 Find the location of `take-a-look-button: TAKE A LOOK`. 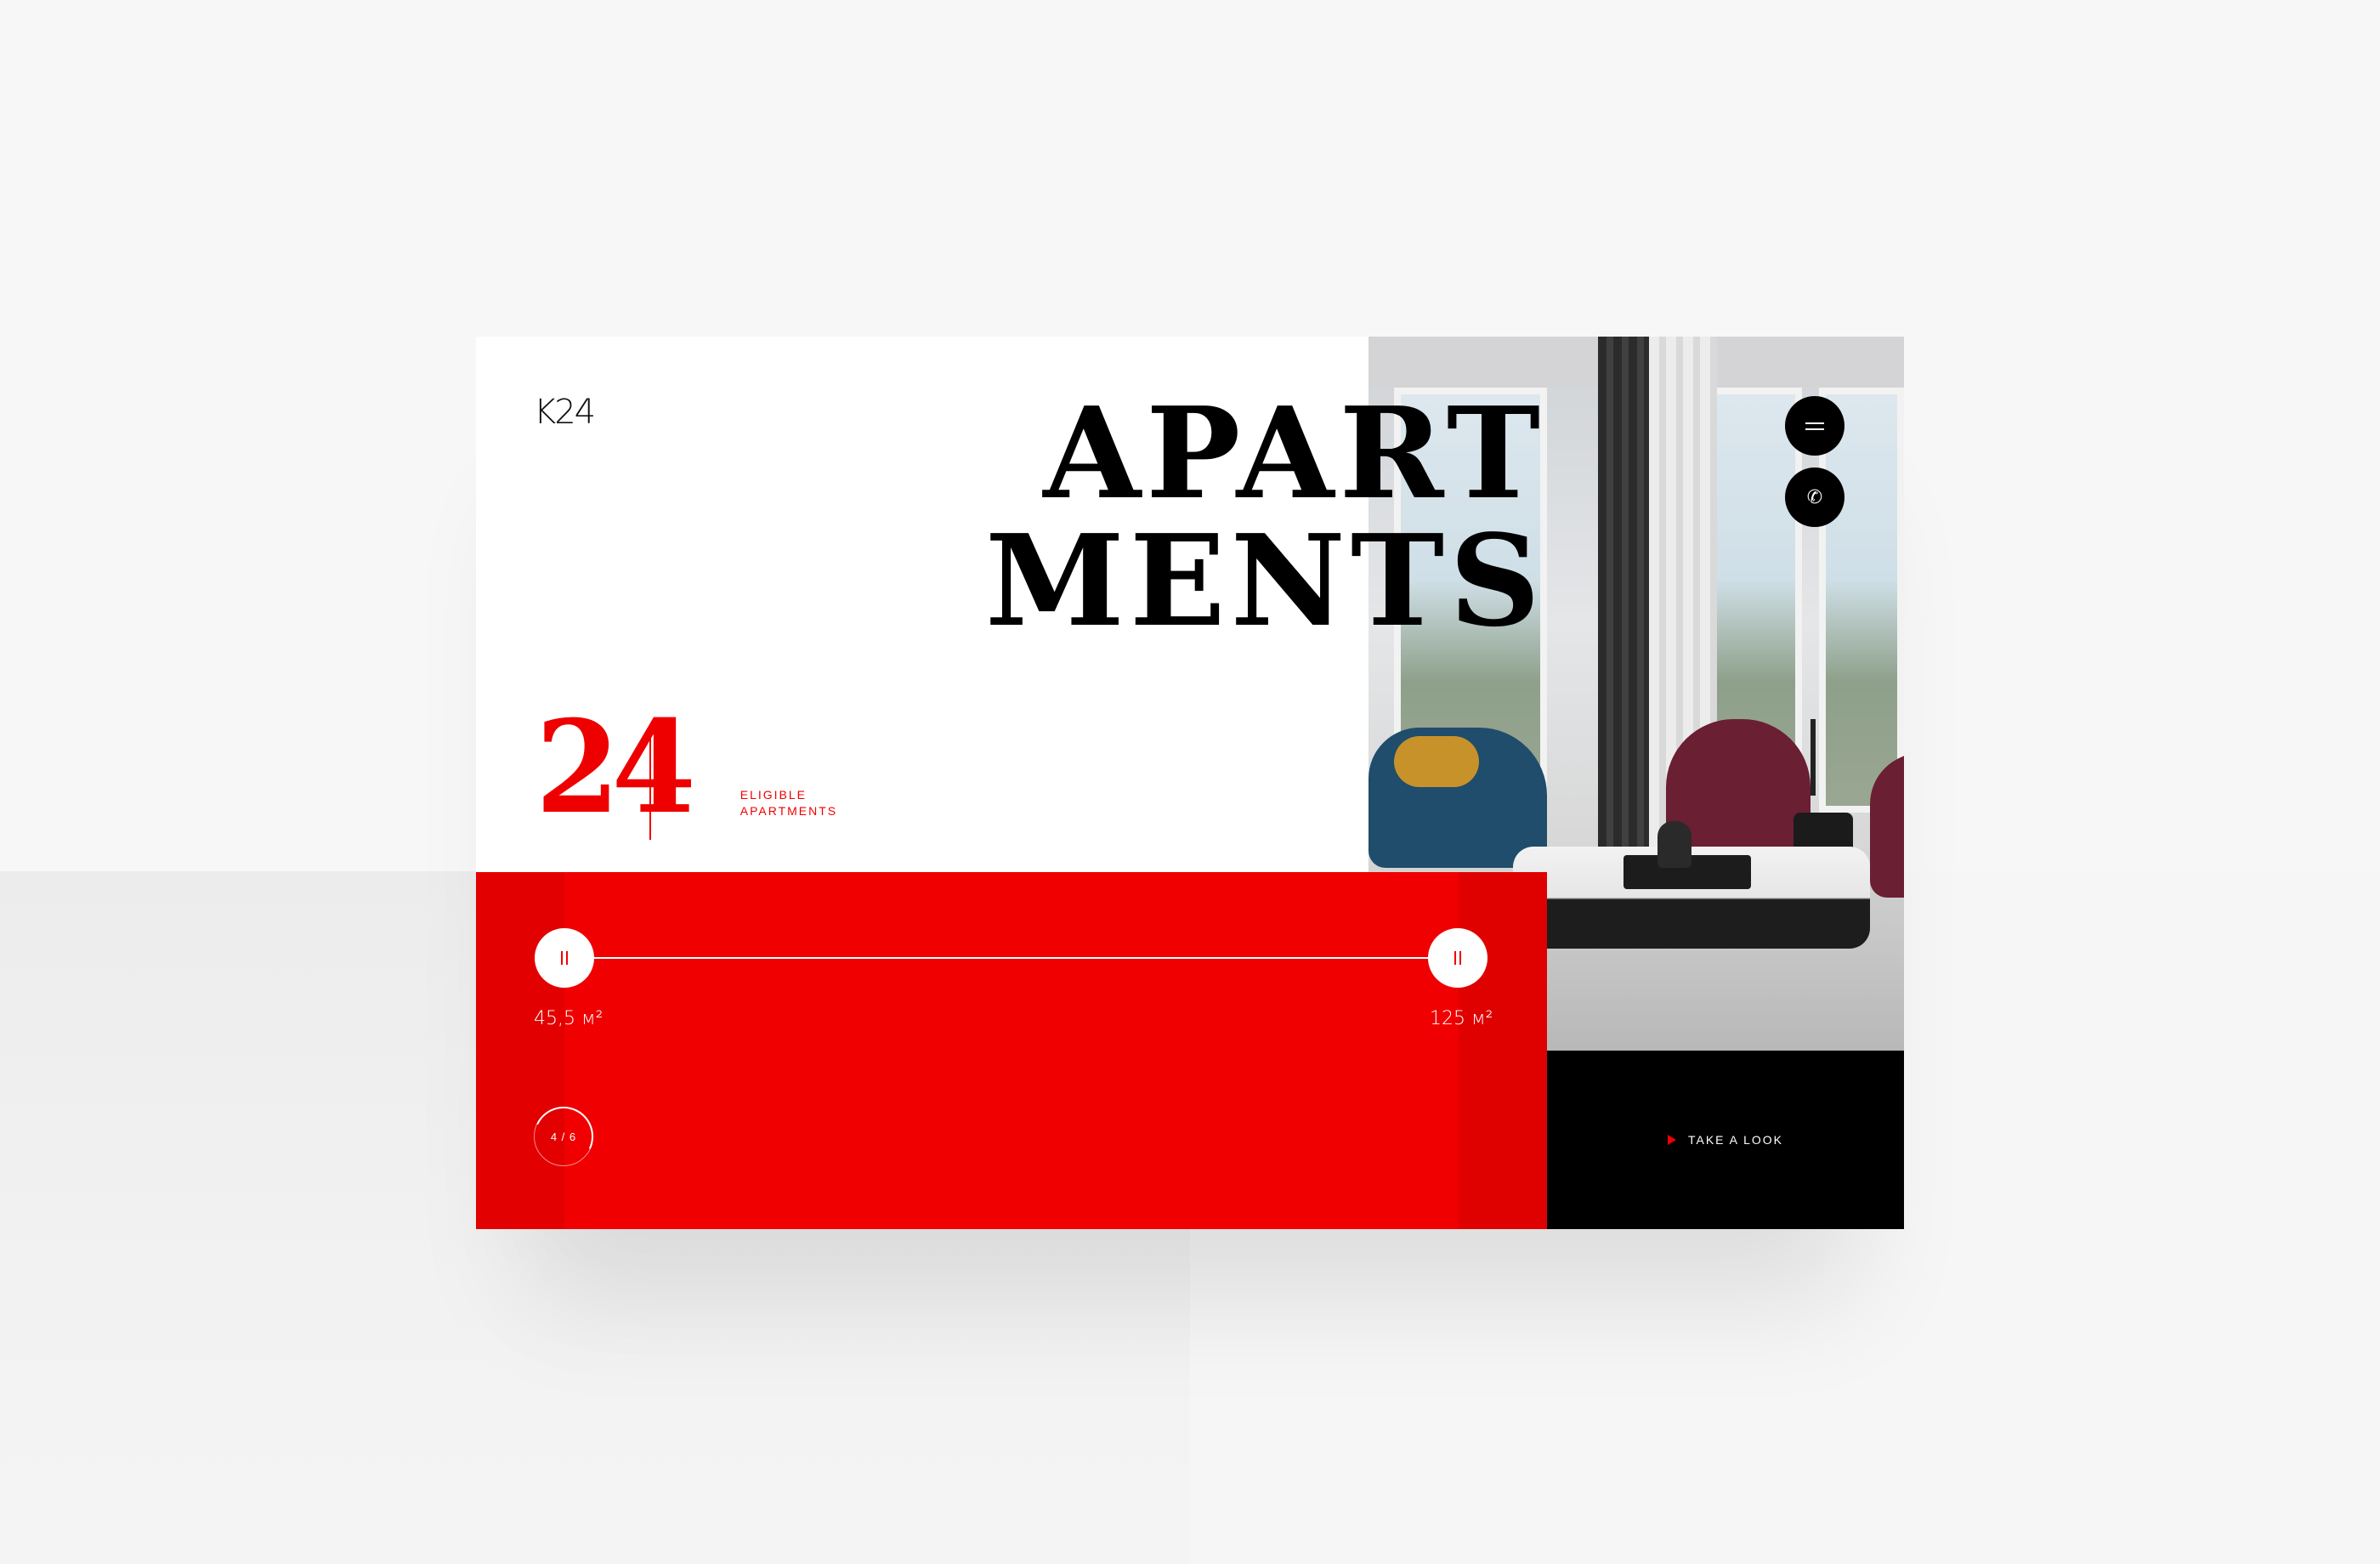

take-a-look-button: TAKE A LOOK is located at coordinates (1725, 1140).